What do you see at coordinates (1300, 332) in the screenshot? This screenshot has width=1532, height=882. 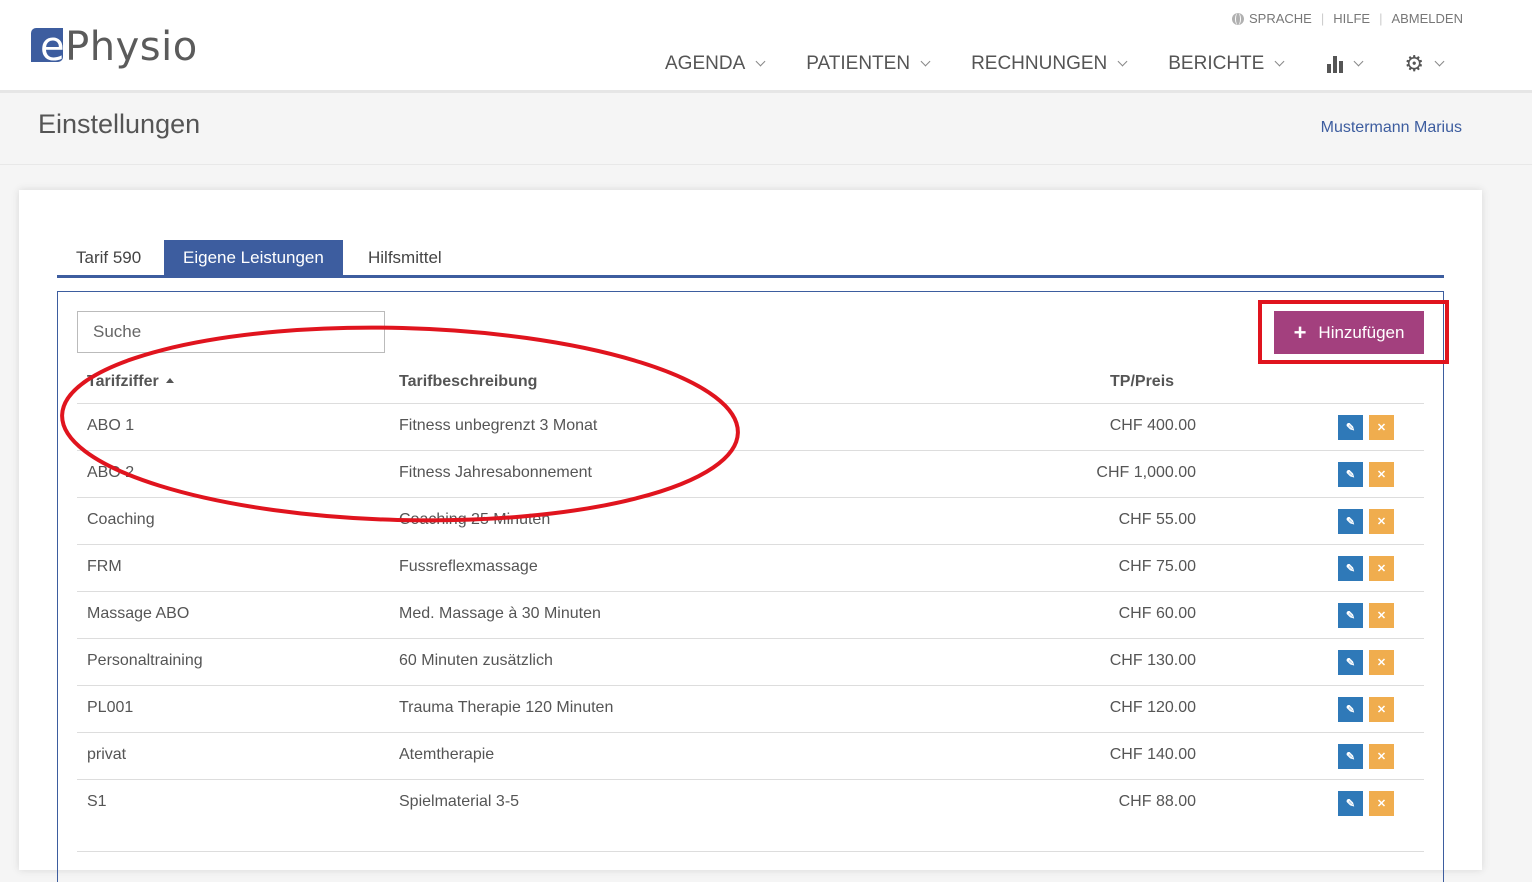 I see `plus-icon: +` at bounding box center [1300, 332].